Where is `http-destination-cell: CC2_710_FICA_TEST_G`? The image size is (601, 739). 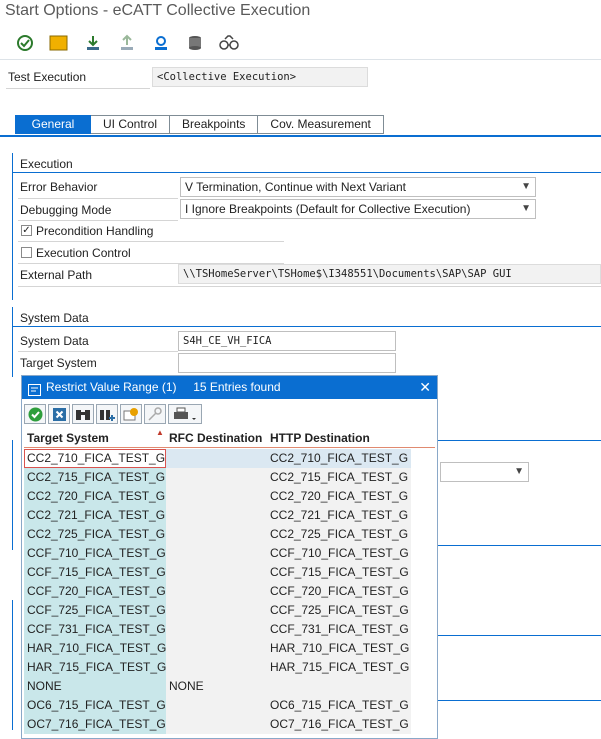
http-destination-cell: CC2_710_FICA_TEST_G is located at coordinates (339, 458).